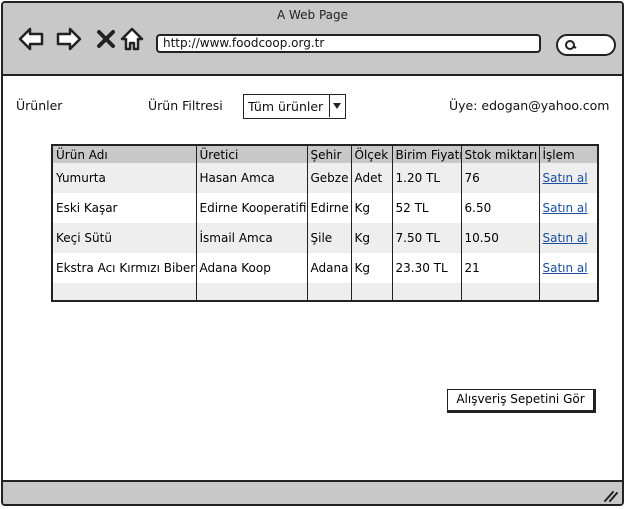  I want to click on cell-city: Şile, so click(329, 238).